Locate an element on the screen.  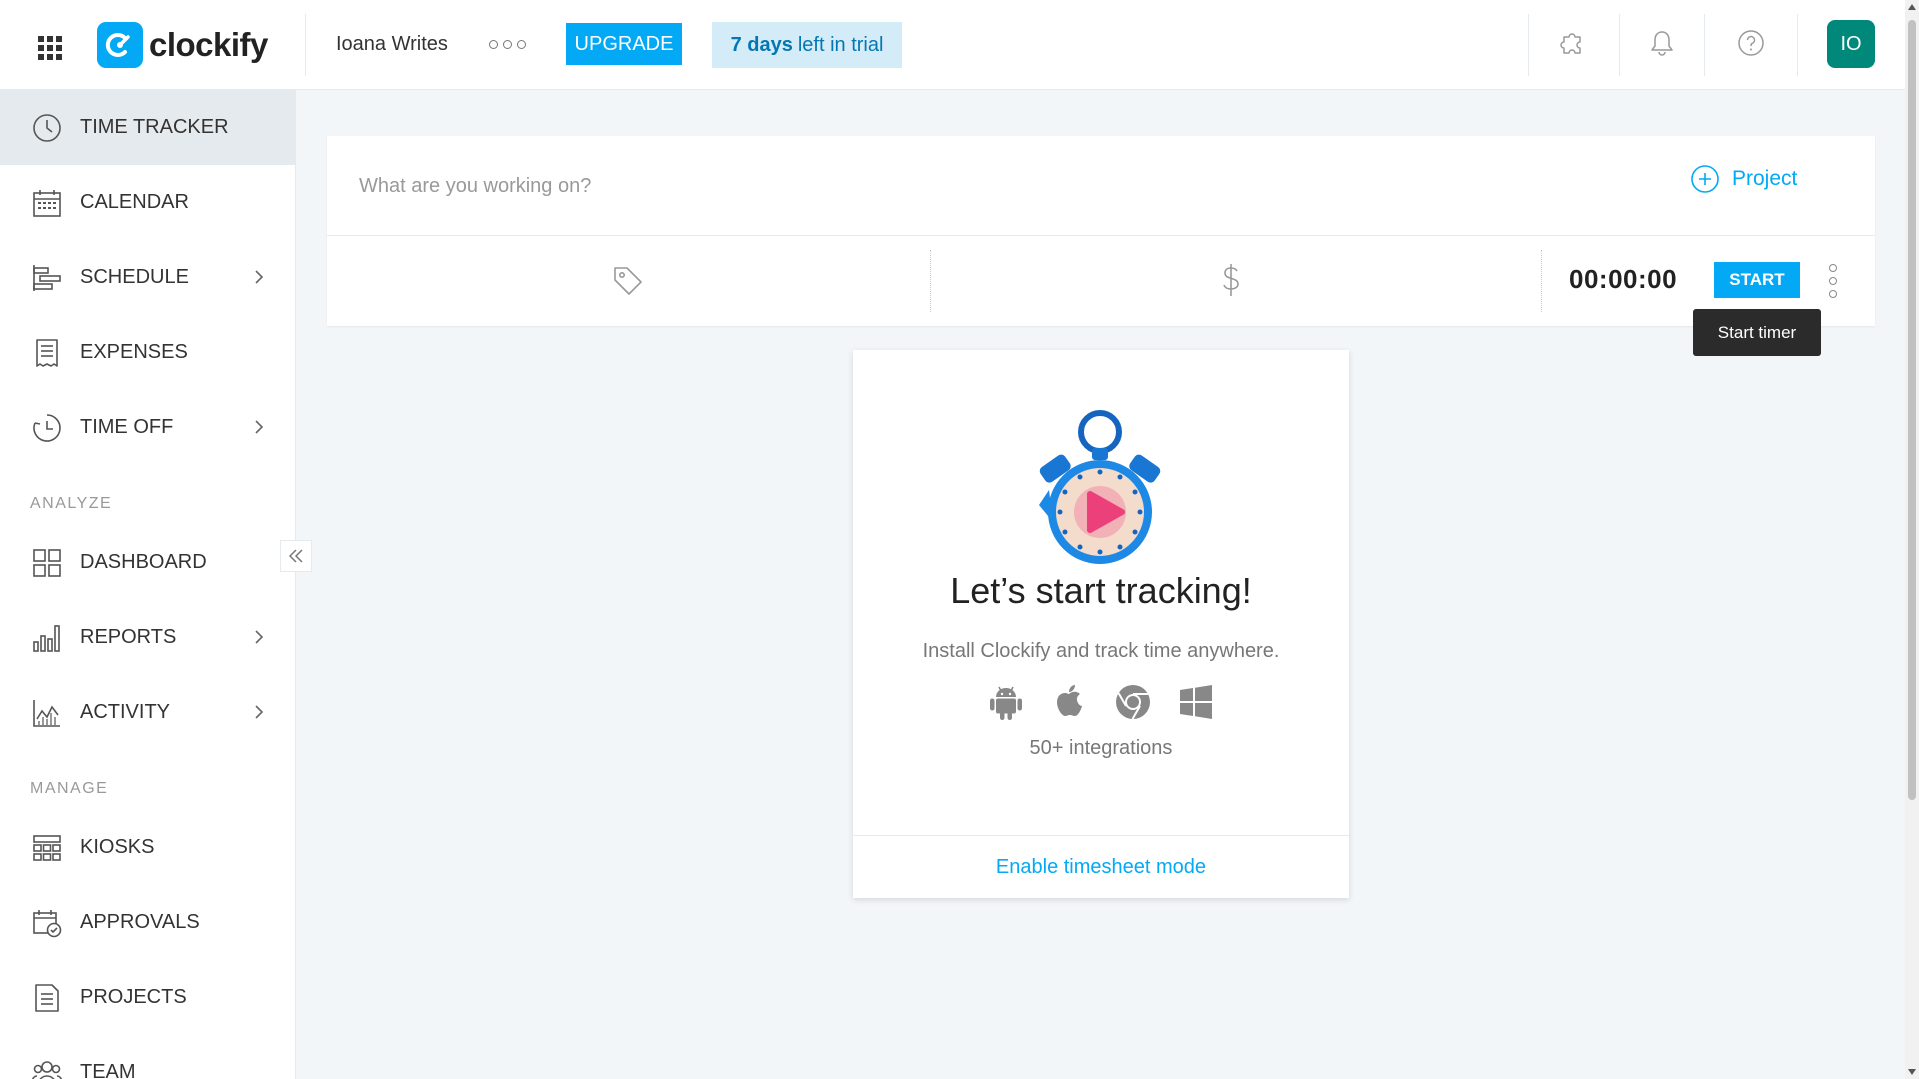
workspace-more-icon is located at coordinates (507, 44).